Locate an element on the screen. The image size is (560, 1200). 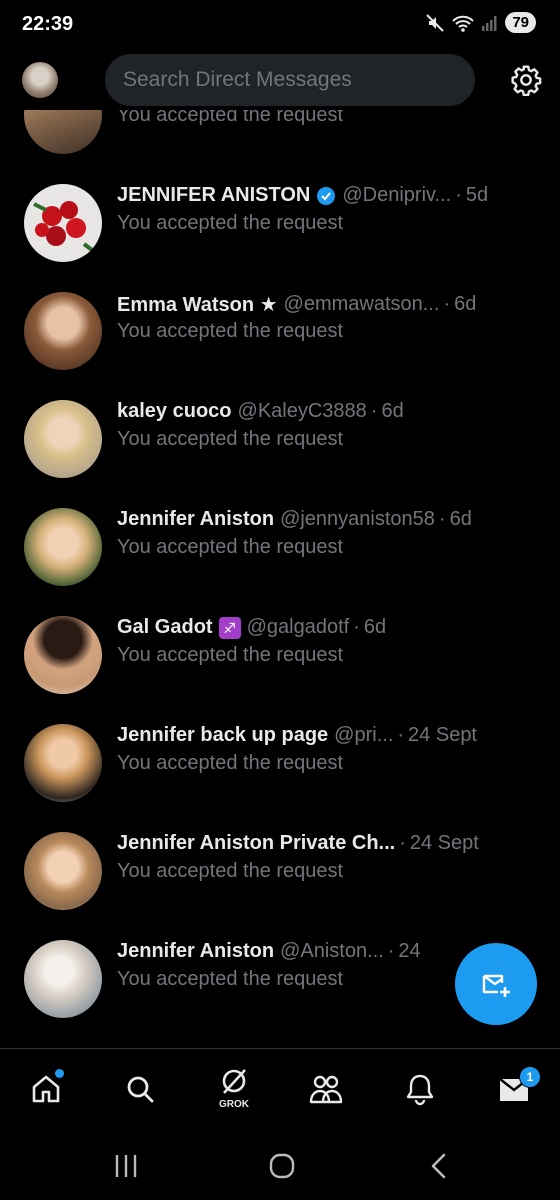
grok-icon is located at coordinates (234, 1081).